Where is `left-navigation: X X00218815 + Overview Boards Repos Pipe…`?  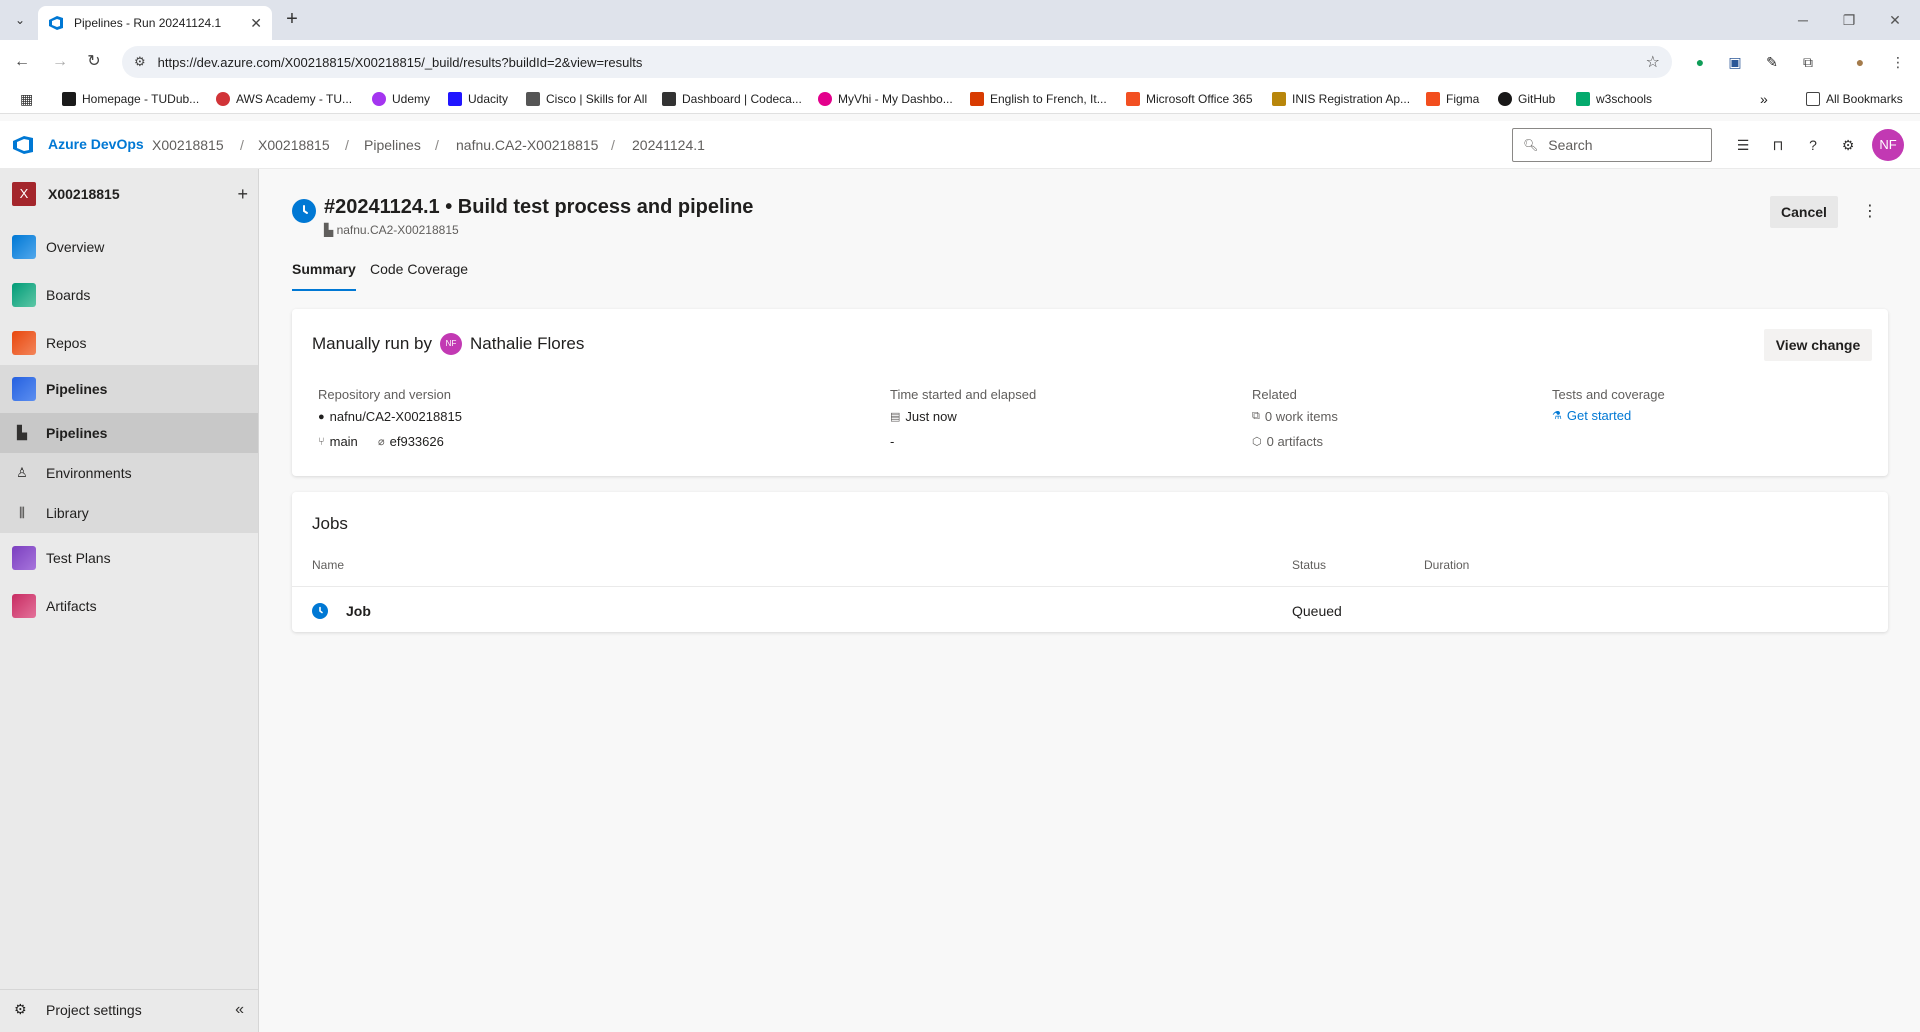 left-navigation: X X00218815 + Overview Boards Repos Pipe… is located at coordinates (129, 600).